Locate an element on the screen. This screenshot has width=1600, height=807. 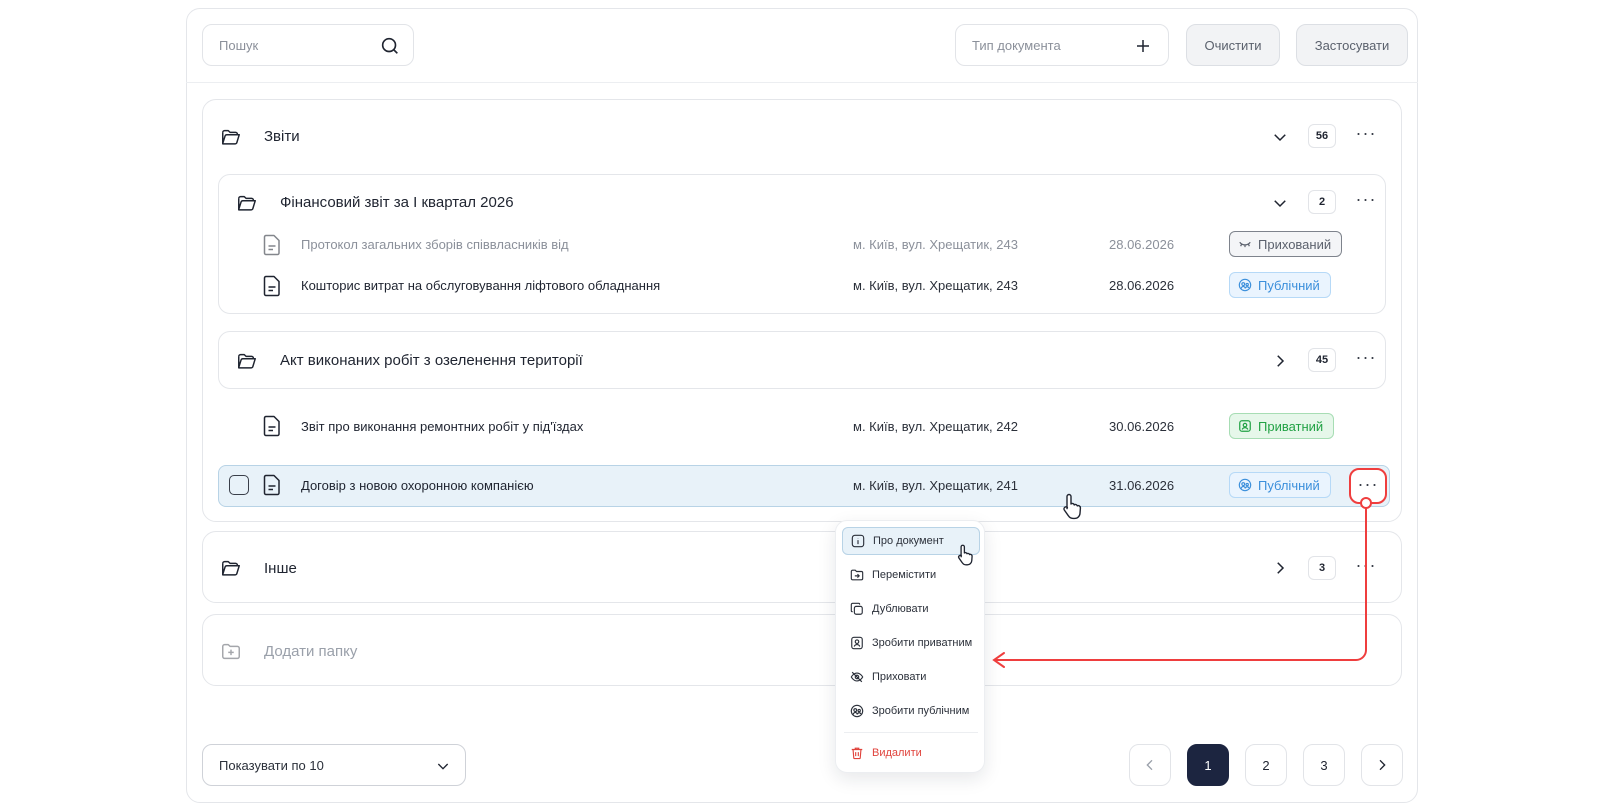
menu-item-make-private: Зробити приватним is located at coordinates (911, 643).